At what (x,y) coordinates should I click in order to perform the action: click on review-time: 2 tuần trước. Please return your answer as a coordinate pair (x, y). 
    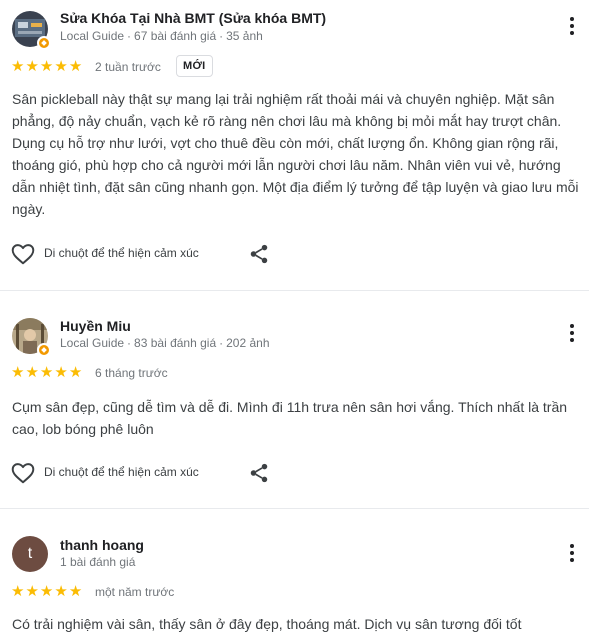
    Looking at the image, I should click on (128, 67).